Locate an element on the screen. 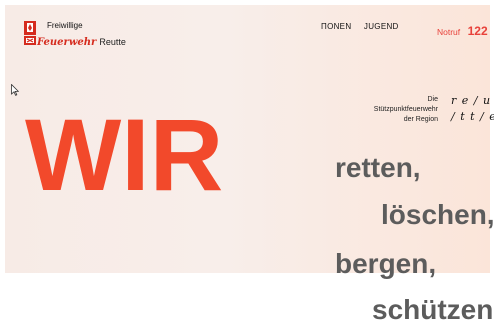 Image resolution: width=494 pixels, height=325 pixels. logo-line2: Feuerwehr Reutte is located at coordinates (81, 41).